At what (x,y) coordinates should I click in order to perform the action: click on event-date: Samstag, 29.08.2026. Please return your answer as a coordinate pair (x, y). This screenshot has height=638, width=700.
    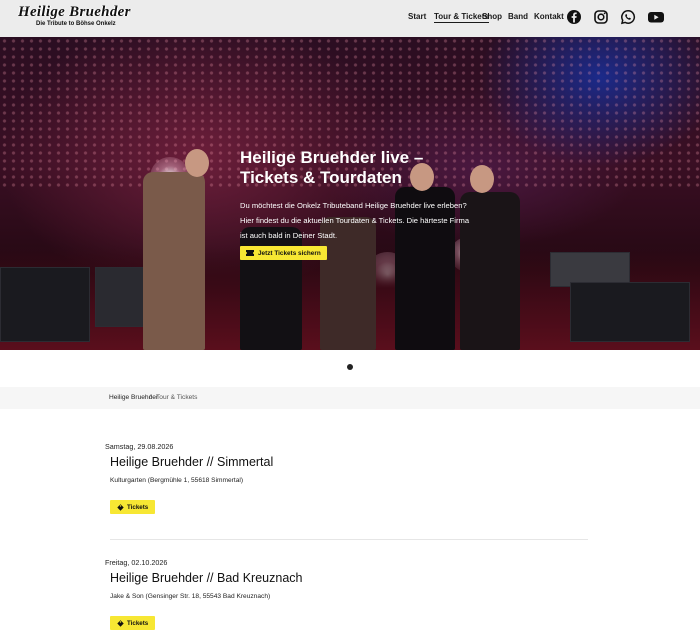
    Looking at the image, I should click on (139, 446).